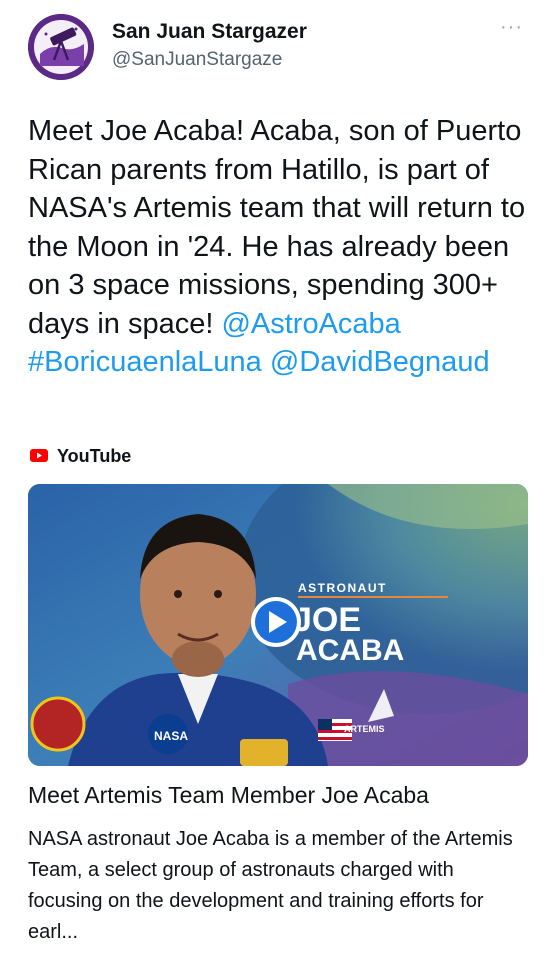  What do you see at coordinates (145, 362) in the screenshot?
I see `hashtag-link: #BoricuaenlaLuna` at bounding box center [145, 362].